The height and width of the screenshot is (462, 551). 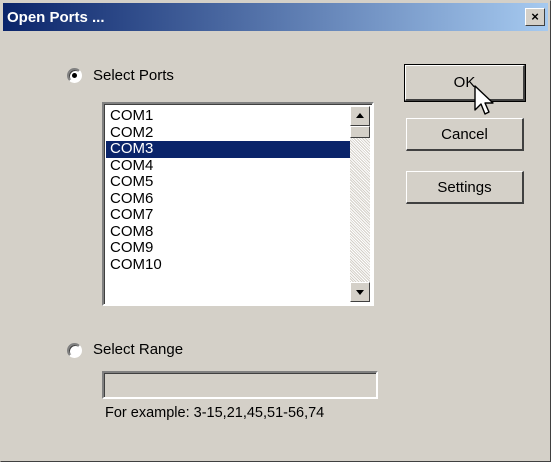 I want to click on arrow-up-icon, so click(x=360, y=115).